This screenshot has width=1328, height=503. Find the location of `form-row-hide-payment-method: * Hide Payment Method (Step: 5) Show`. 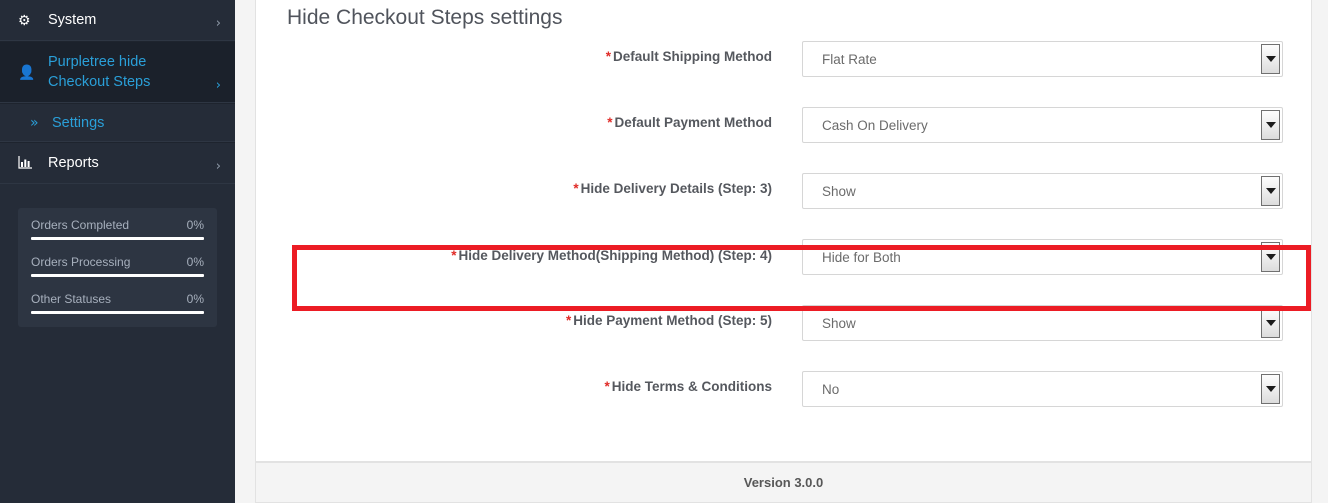

form-row-hide-payment-method: * Hide Payment Method (Step: 5) Show is located at coordinates (783, 338).